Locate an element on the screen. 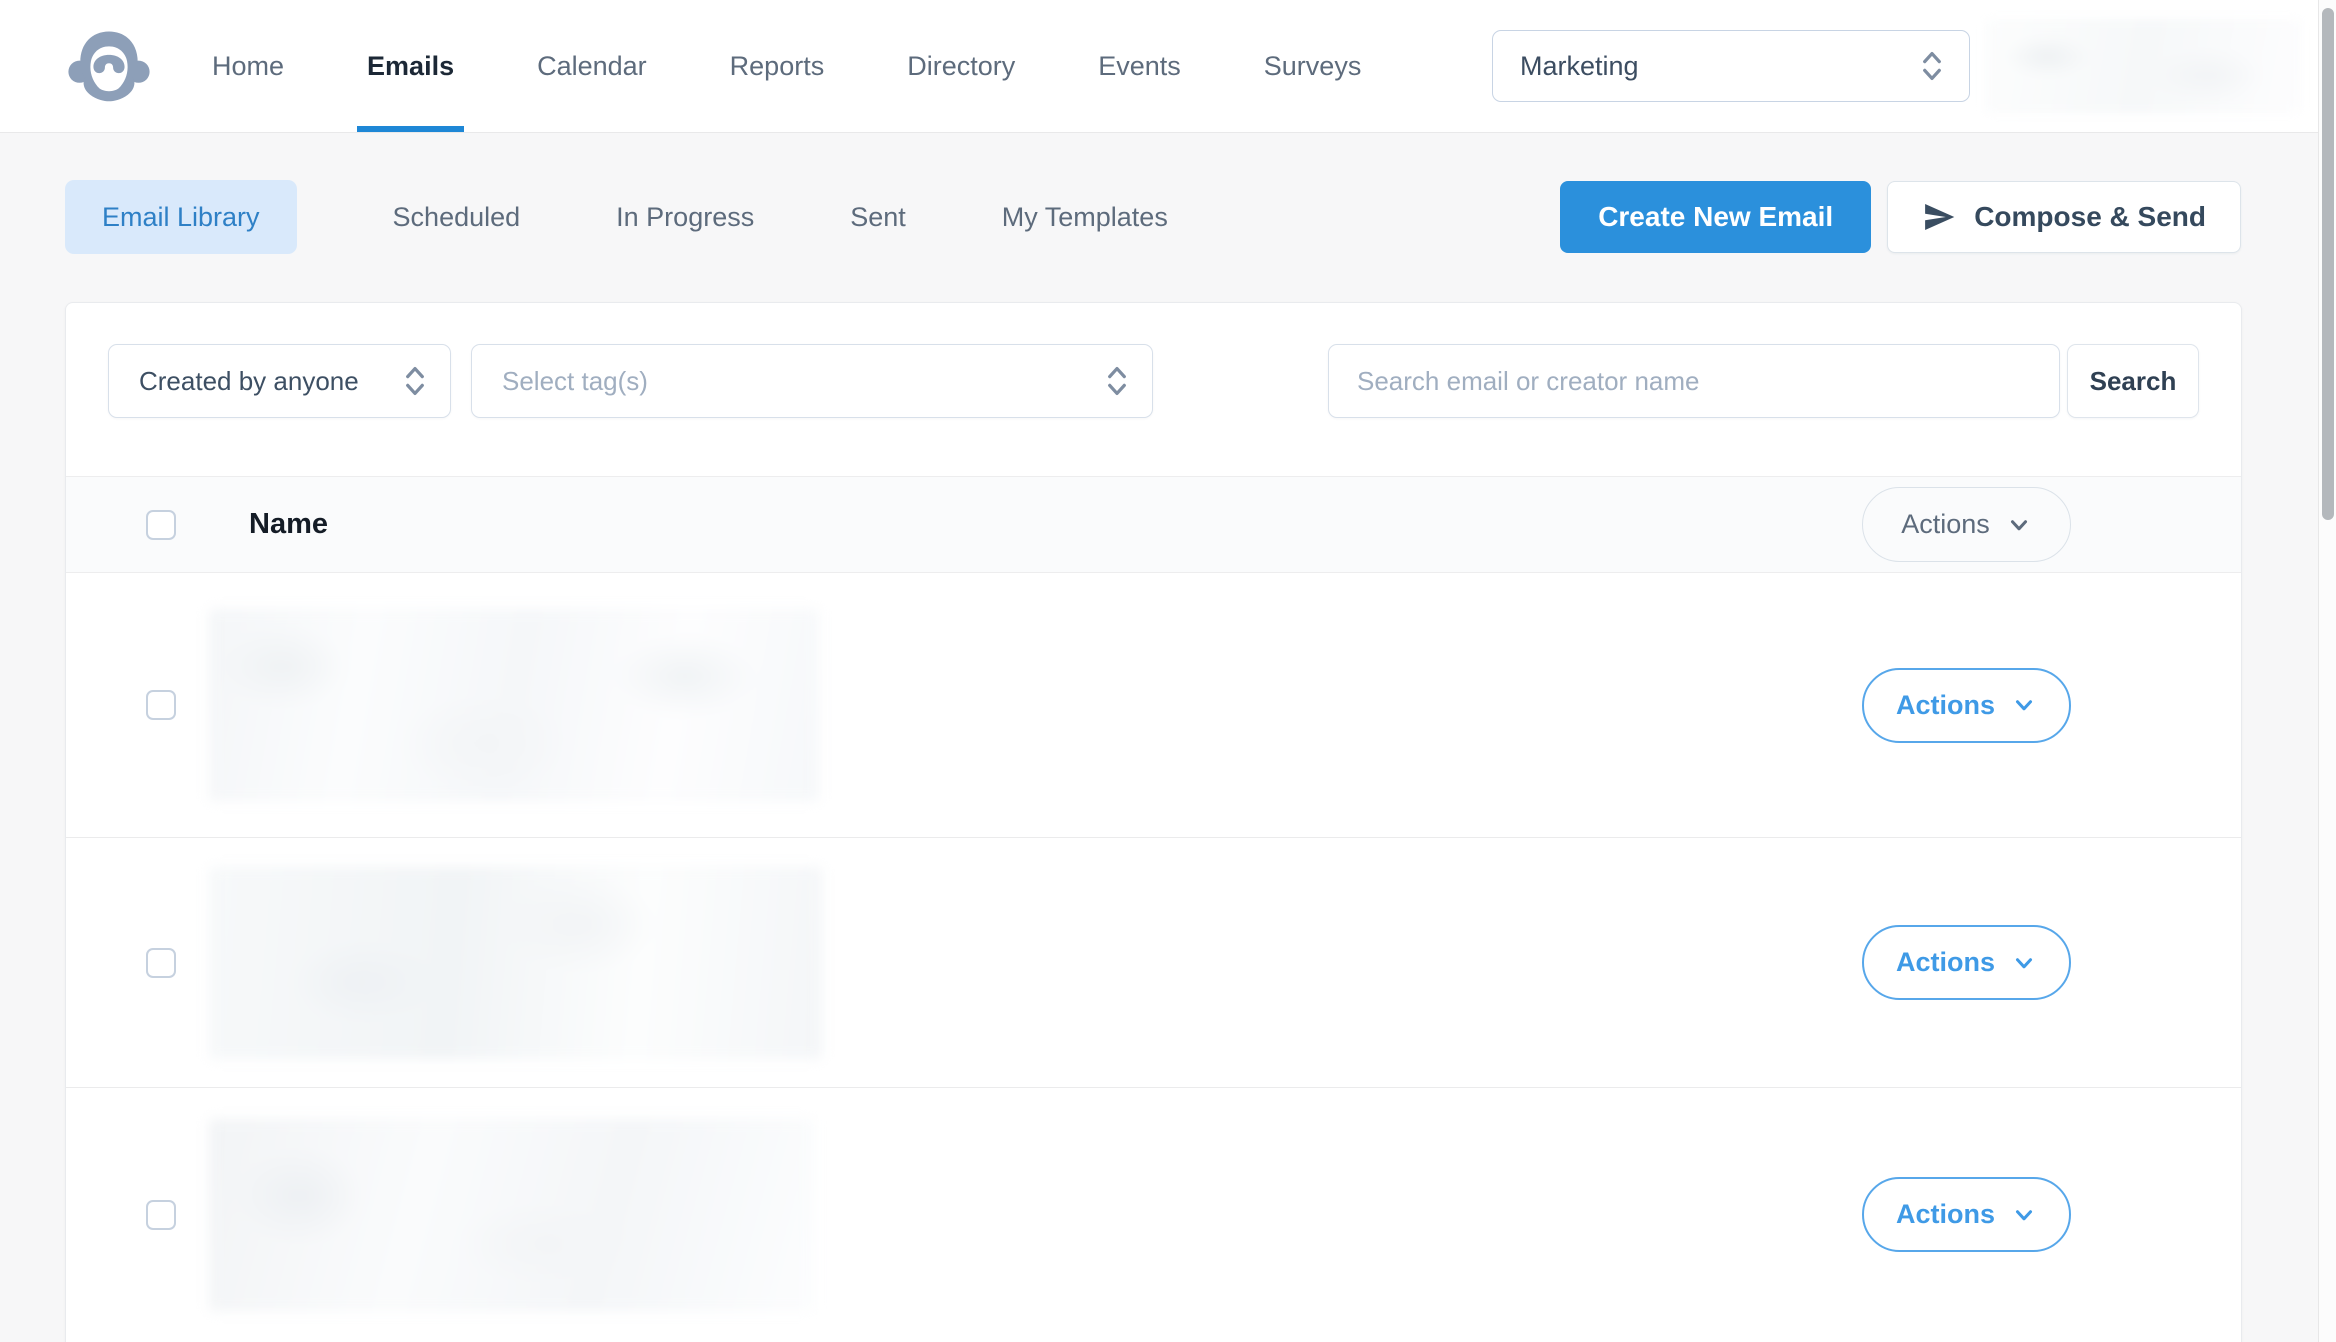 Image resolution: width=2336 pixels, height=1342 pixels. team-selector-dropdown: Marketing is located at coordinates (1731, 66).